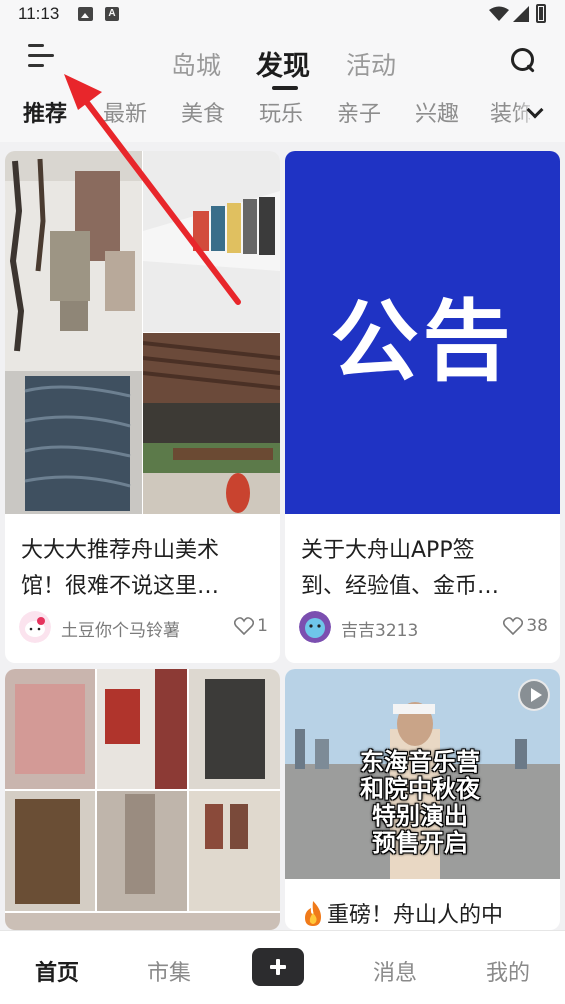 Image resolution: width=565 pixels, height=1004 pixels. What do you see at coordinates (281, 112) in the screenshot?
I see `category-fun: 玩乐` at bounding box center [281, 112].